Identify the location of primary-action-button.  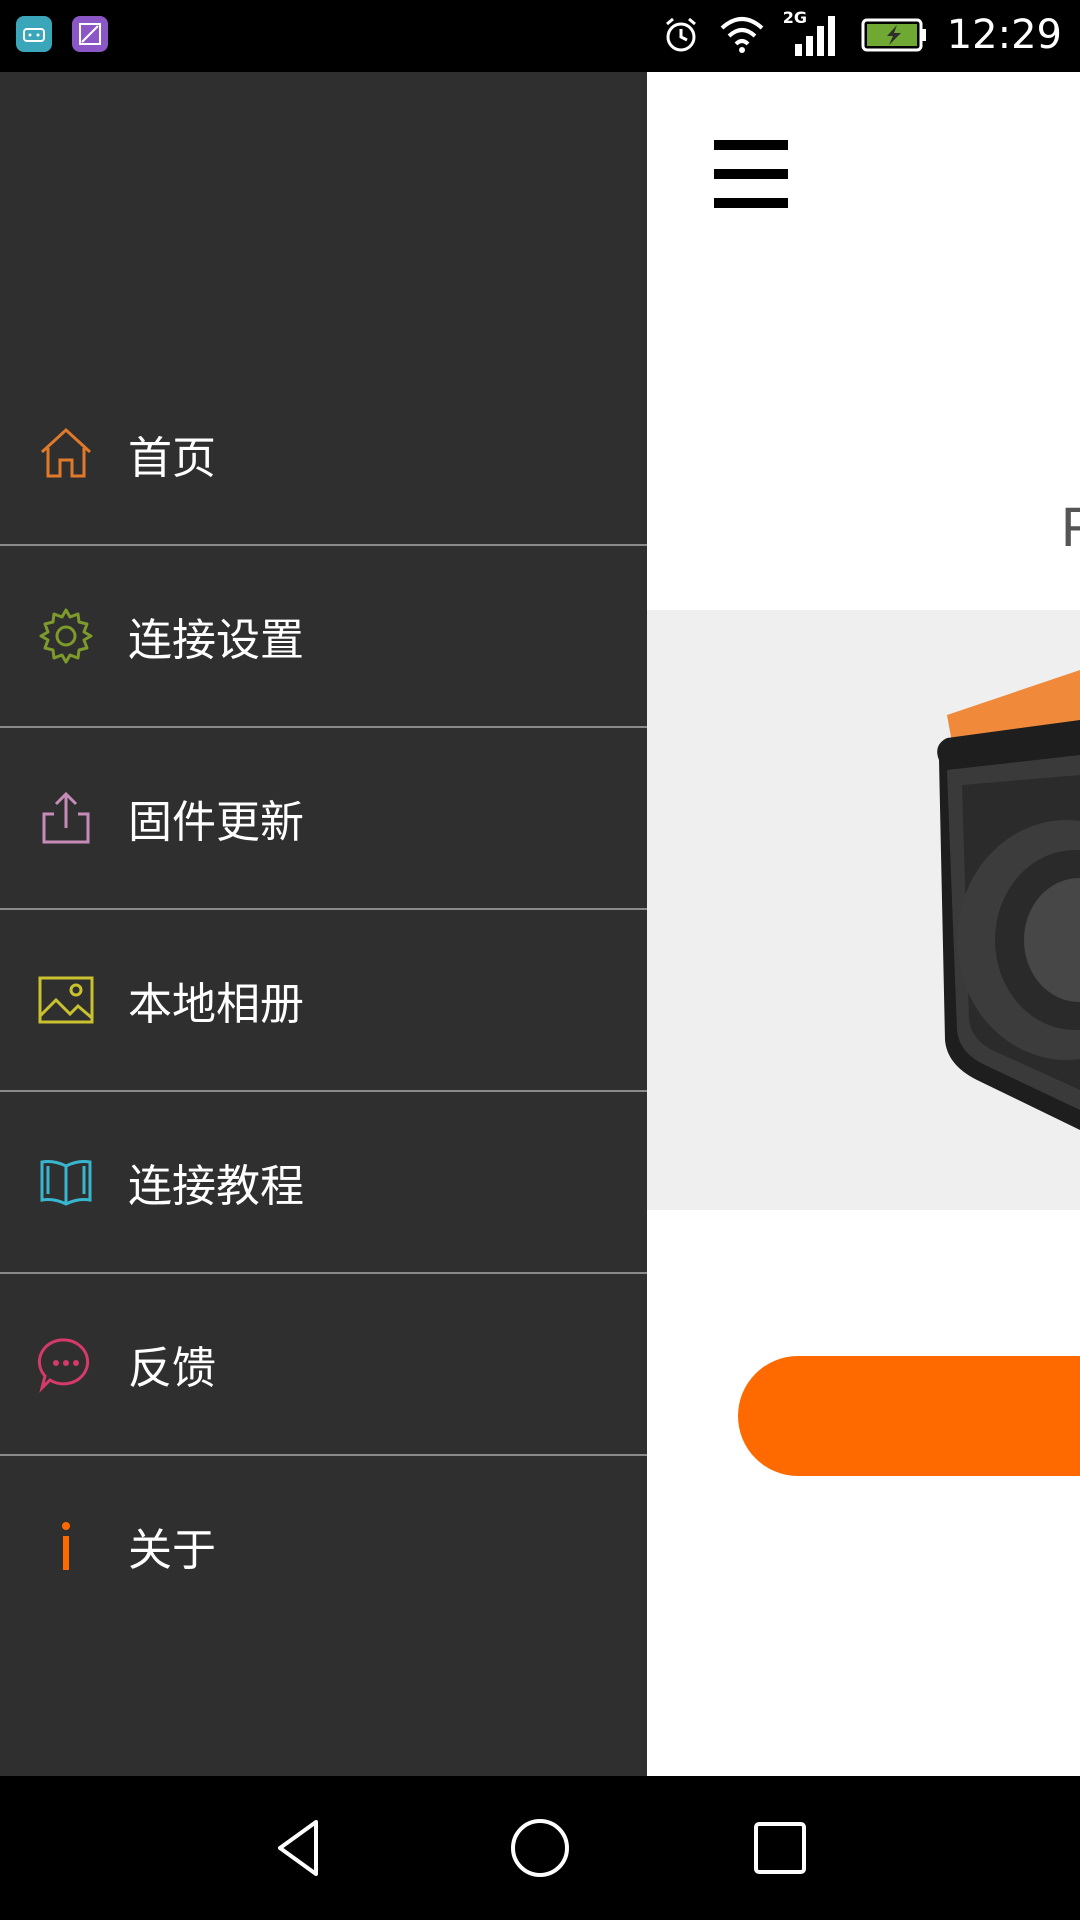
(909, 1416).